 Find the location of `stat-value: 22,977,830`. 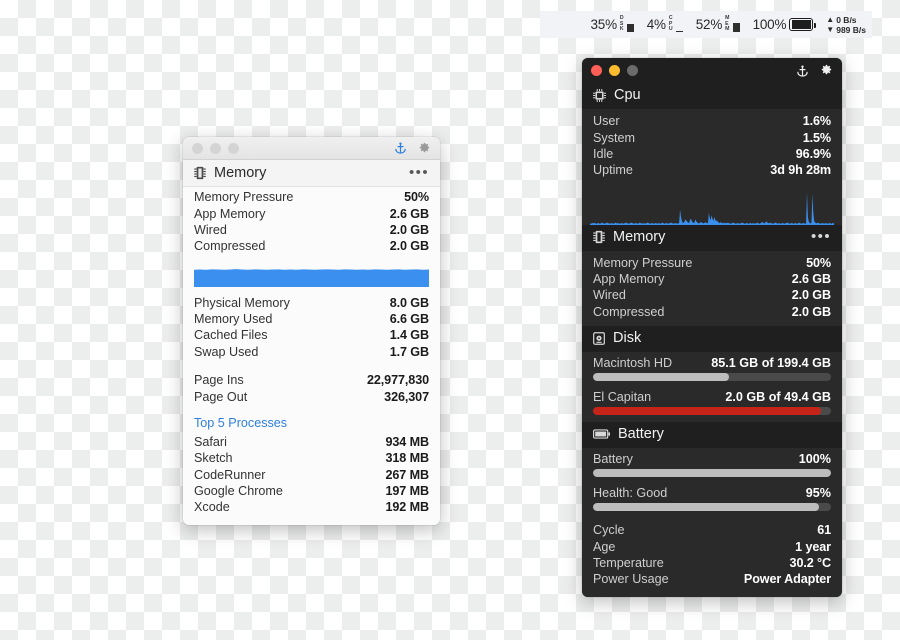

stat-value: 22,977,830 is located at coordinates (397, 380).